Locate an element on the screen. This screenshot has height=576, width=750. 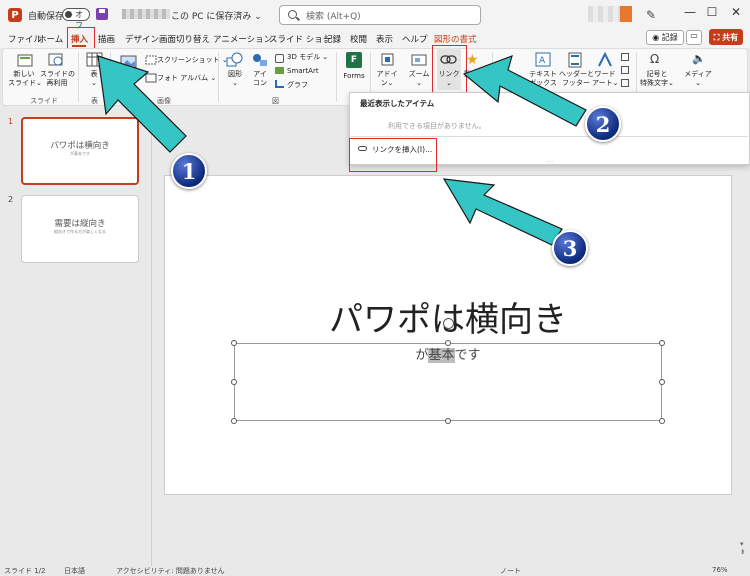
avatar-color-block is located at coordinates (626, 14).